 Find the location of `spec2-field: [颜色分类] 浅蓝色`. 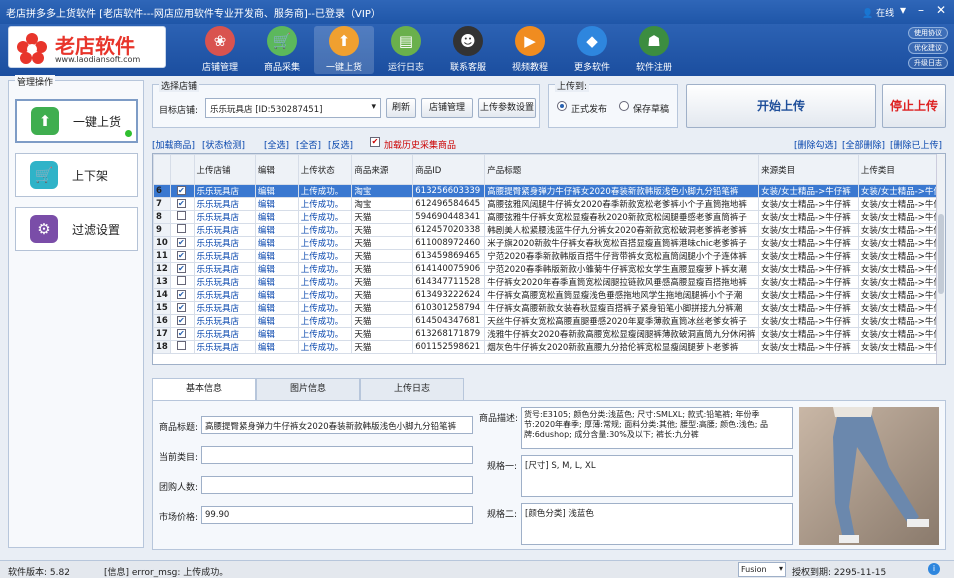

spec2-field: [颜色分类] 浅蓝色 is located at coordinates (657, 524).